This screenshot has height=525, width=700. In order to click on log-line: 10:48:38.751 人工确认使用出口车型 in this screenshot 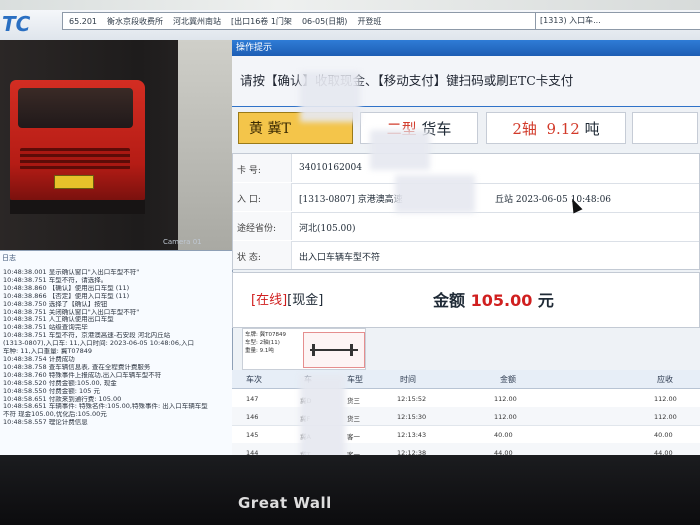, I will do `click(58, 320)`.